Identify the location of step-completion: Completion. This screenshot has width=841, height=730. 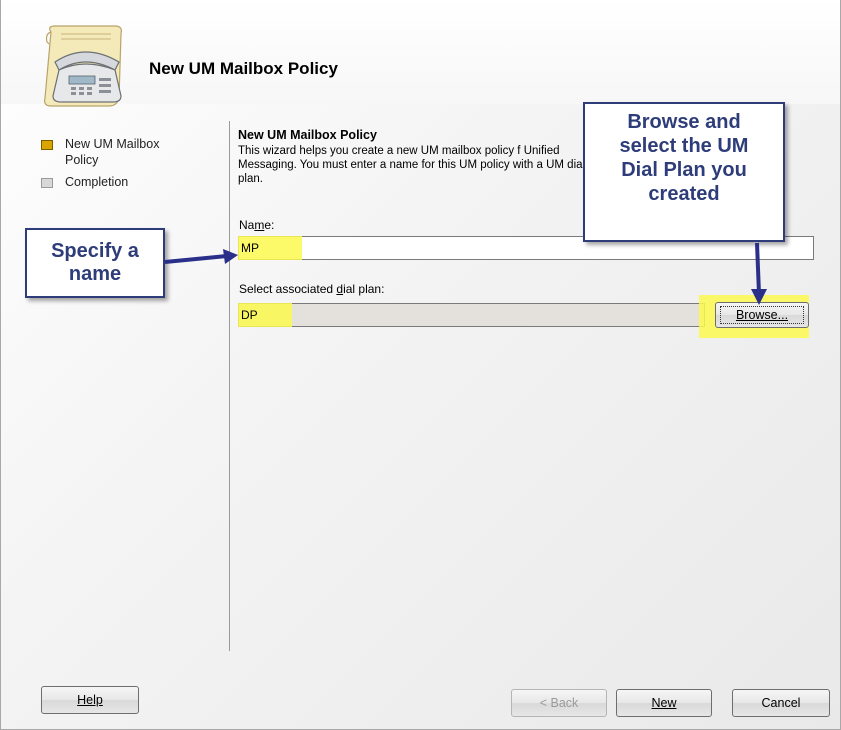
(113, 182).